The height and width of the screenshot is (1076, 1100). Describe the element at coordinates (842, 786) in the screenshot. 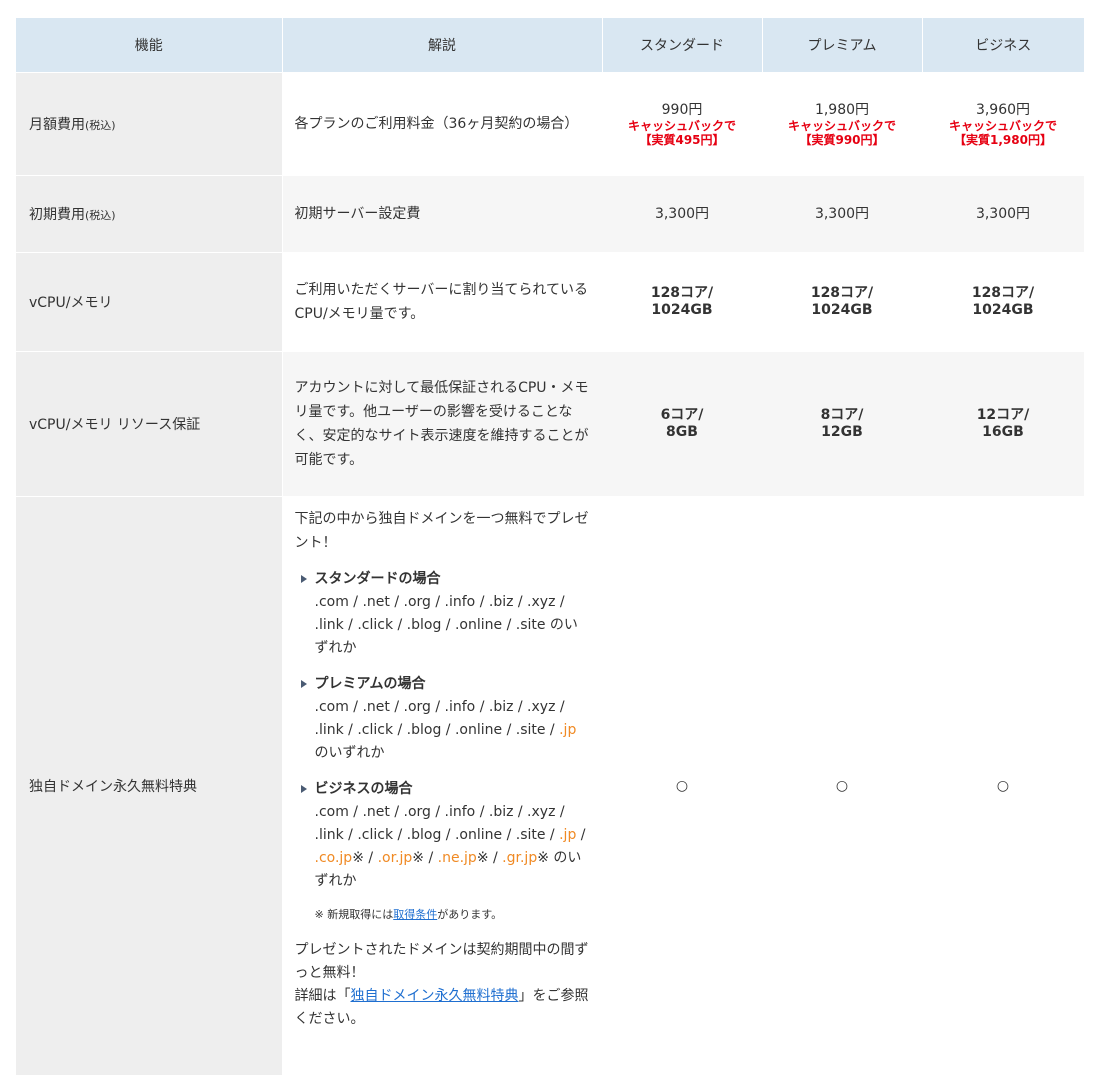

I see `value-cell-premium: ○` at that location.